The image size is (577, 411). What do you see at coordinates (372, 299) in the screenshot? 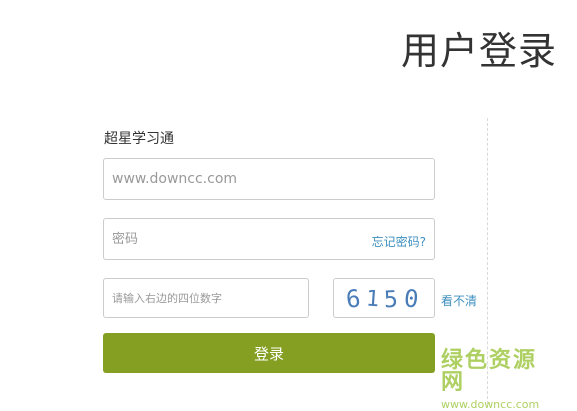
I see `svg-text: 1` at bounding box center [372, 299].